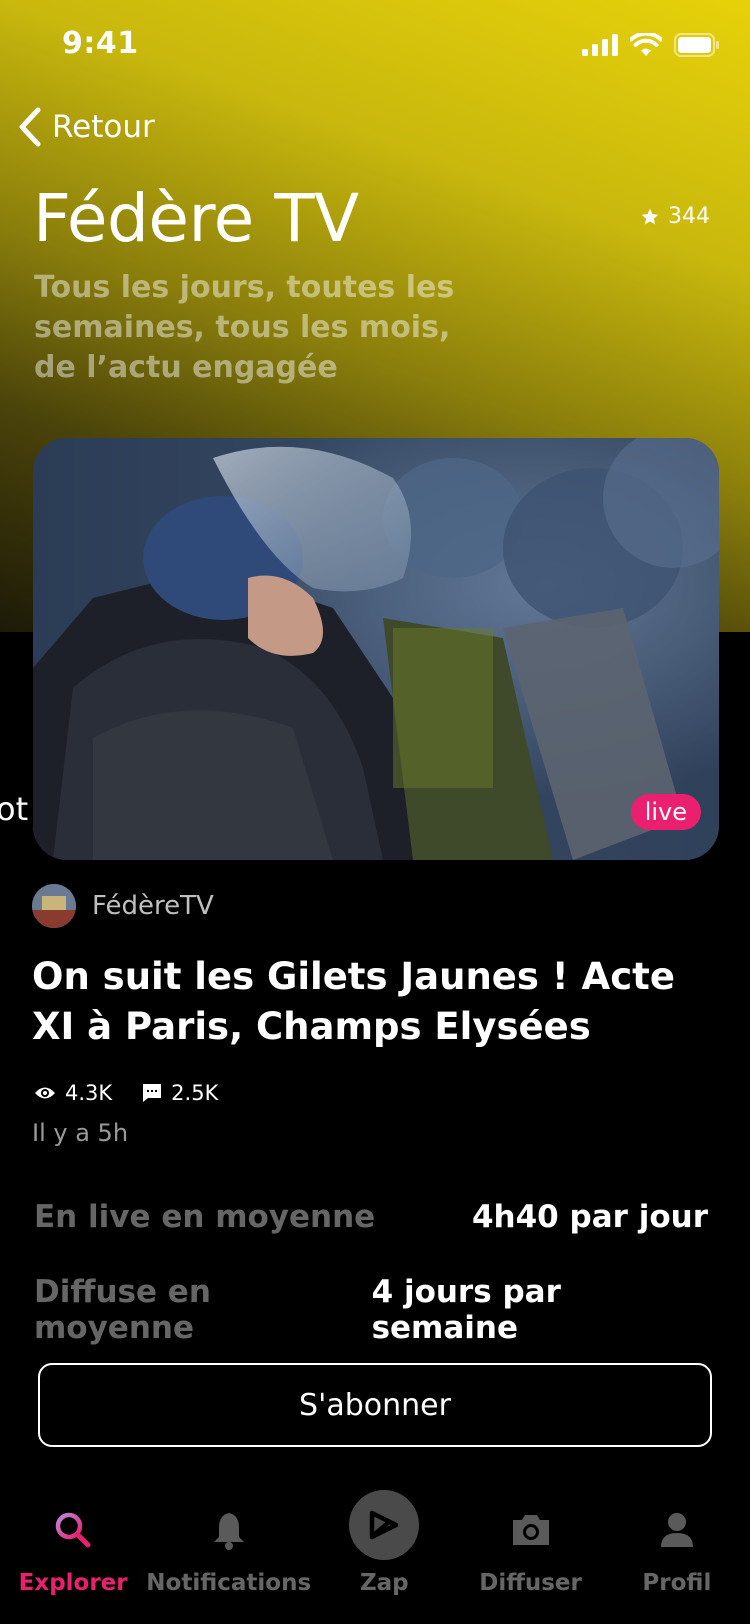  What do you see at coordinates (530, 1583) in the screenshot?
I see `tab-label: Diffuser` at bounding box center [530, 1583].